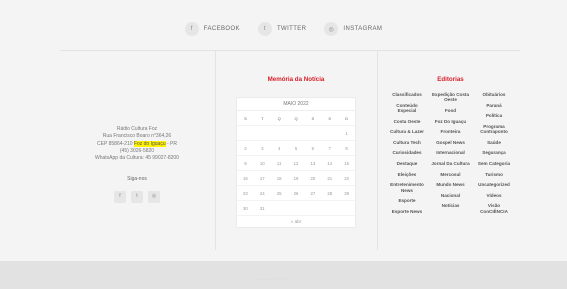  Describe the element at coordinates (137, 136) in the screenshot. I see `station-address: Rua Francisco Boaro n°364,26` at that location.